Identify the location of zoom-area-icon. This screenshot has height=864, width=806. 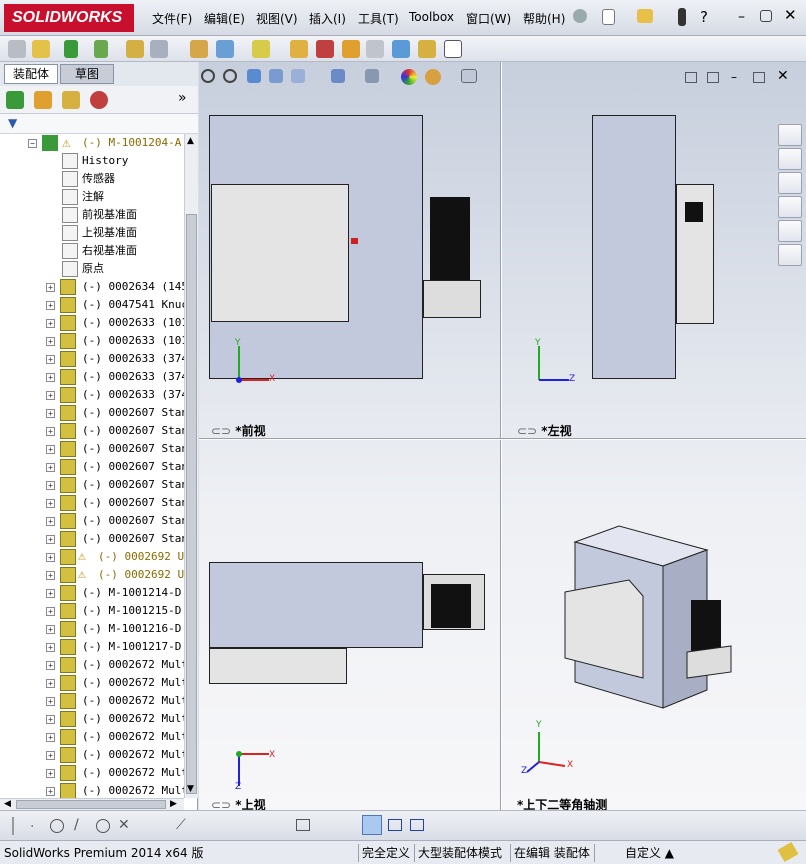
(230, 76).